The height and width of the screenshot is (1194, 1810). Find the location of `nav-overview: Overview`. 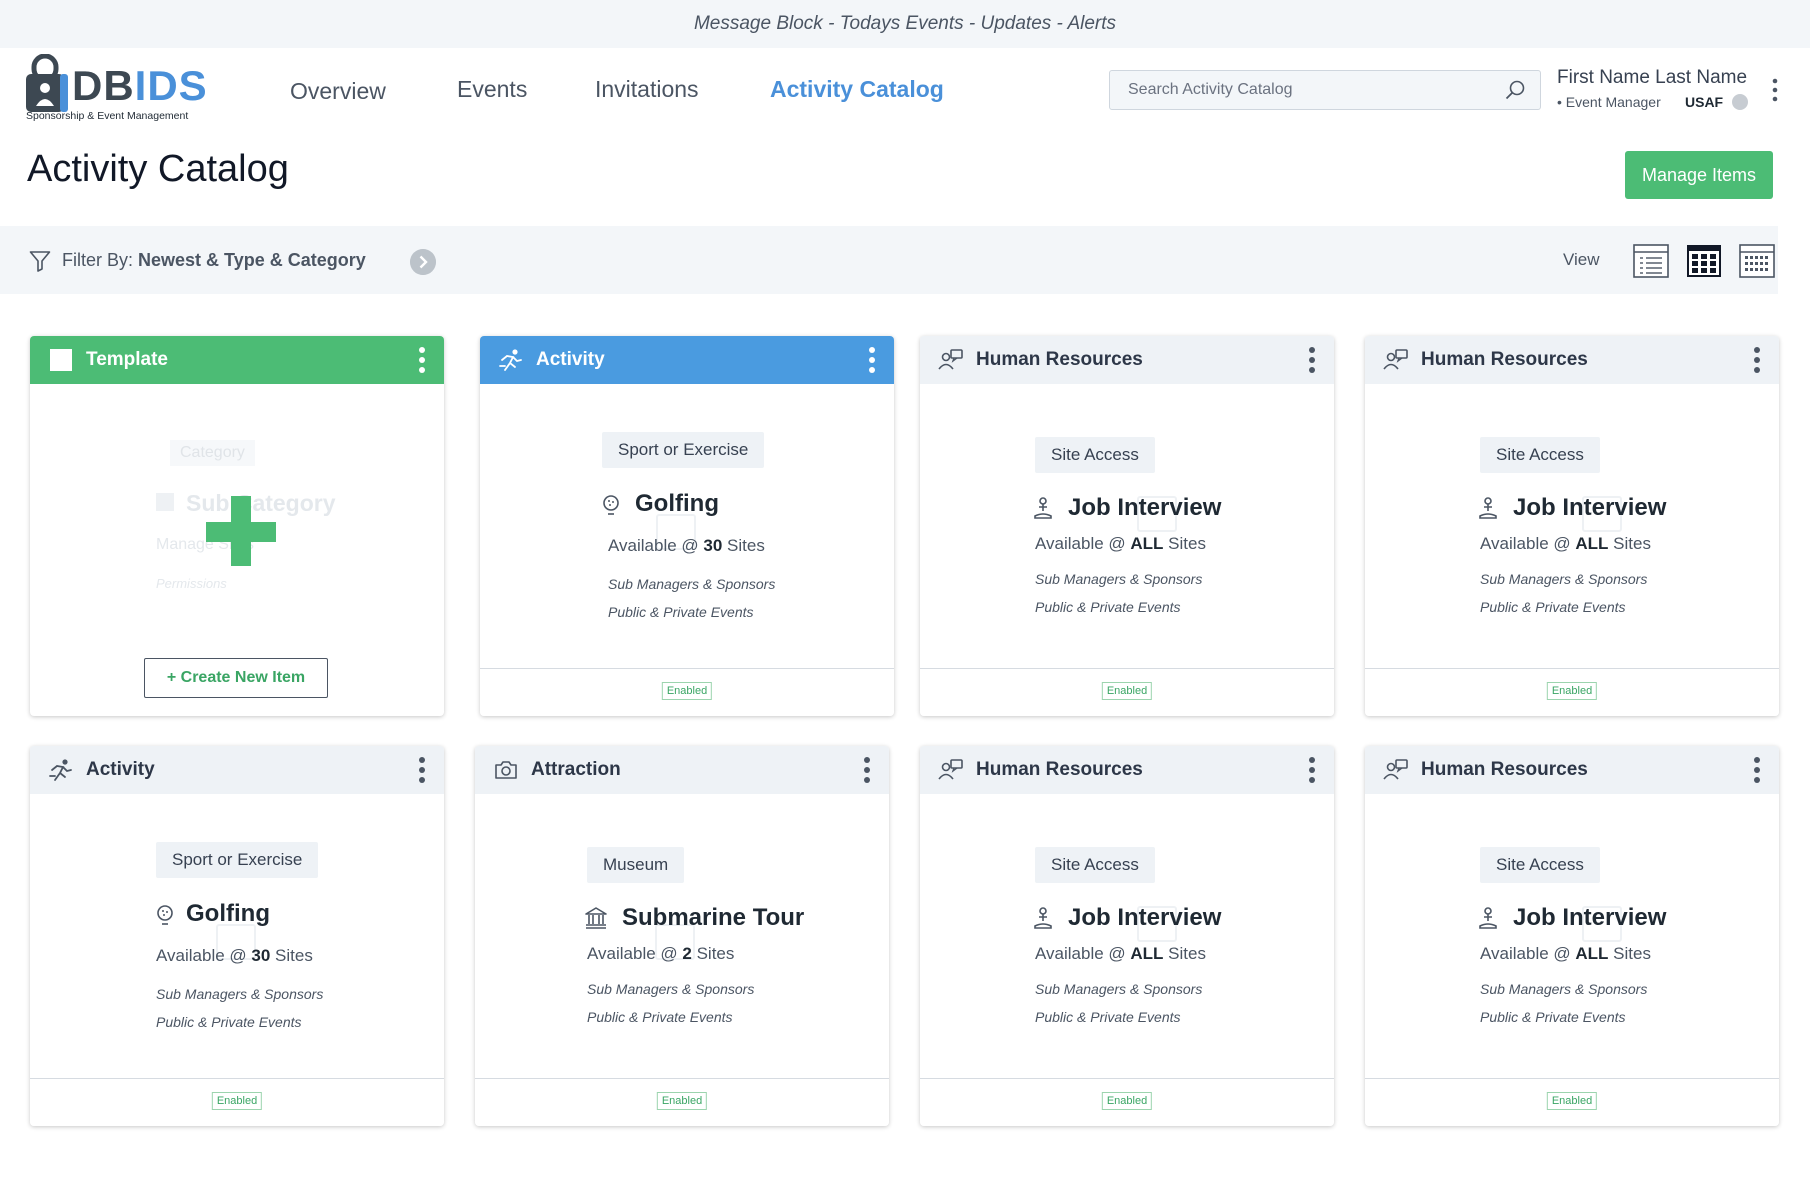

nav-overview: Overview is located at coordinates (338, 91).